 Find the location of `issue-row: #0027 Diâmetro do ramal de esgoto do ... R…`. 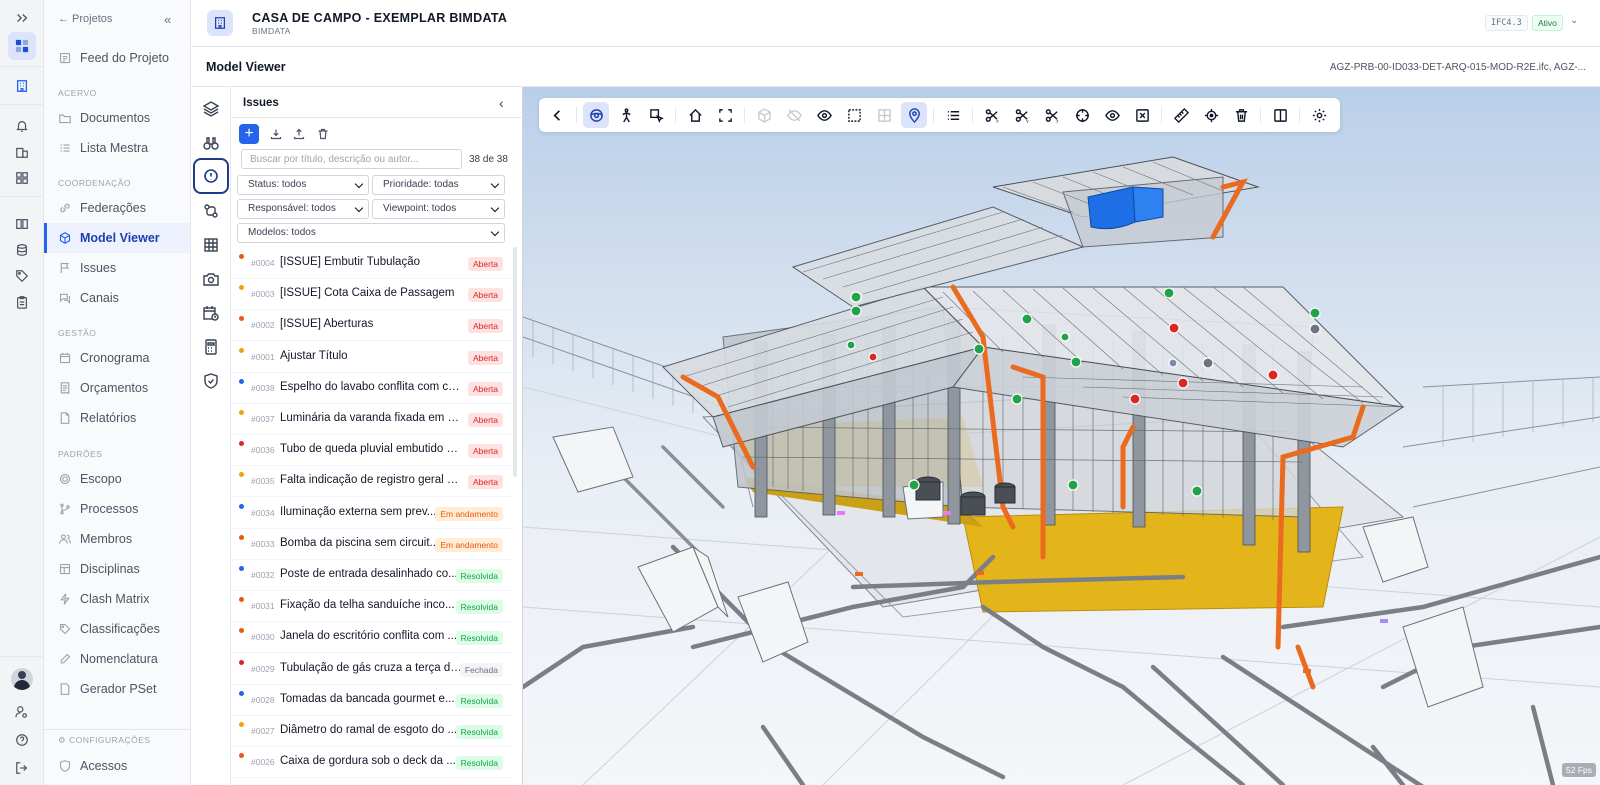

issue-row: #0027 Diâmetro do ramal de esgoto do ... R… is located at coordinates (371, 731).